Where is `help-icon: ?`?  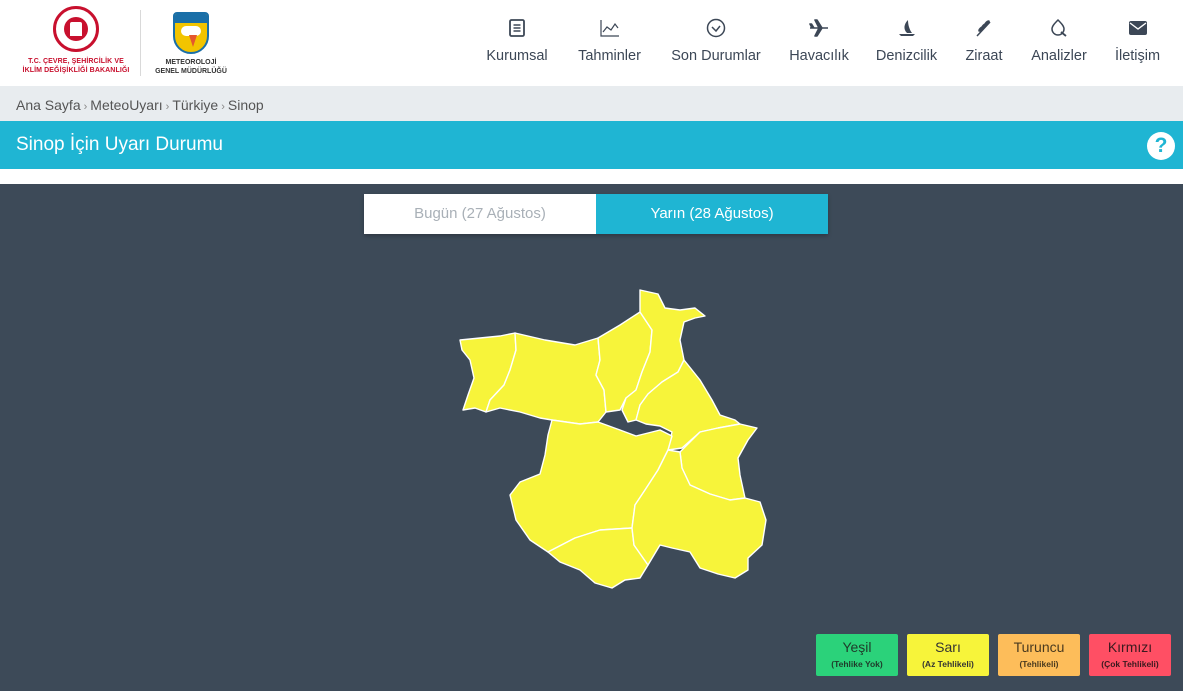 help-icon: ? is located at coordinates (1161, 146).